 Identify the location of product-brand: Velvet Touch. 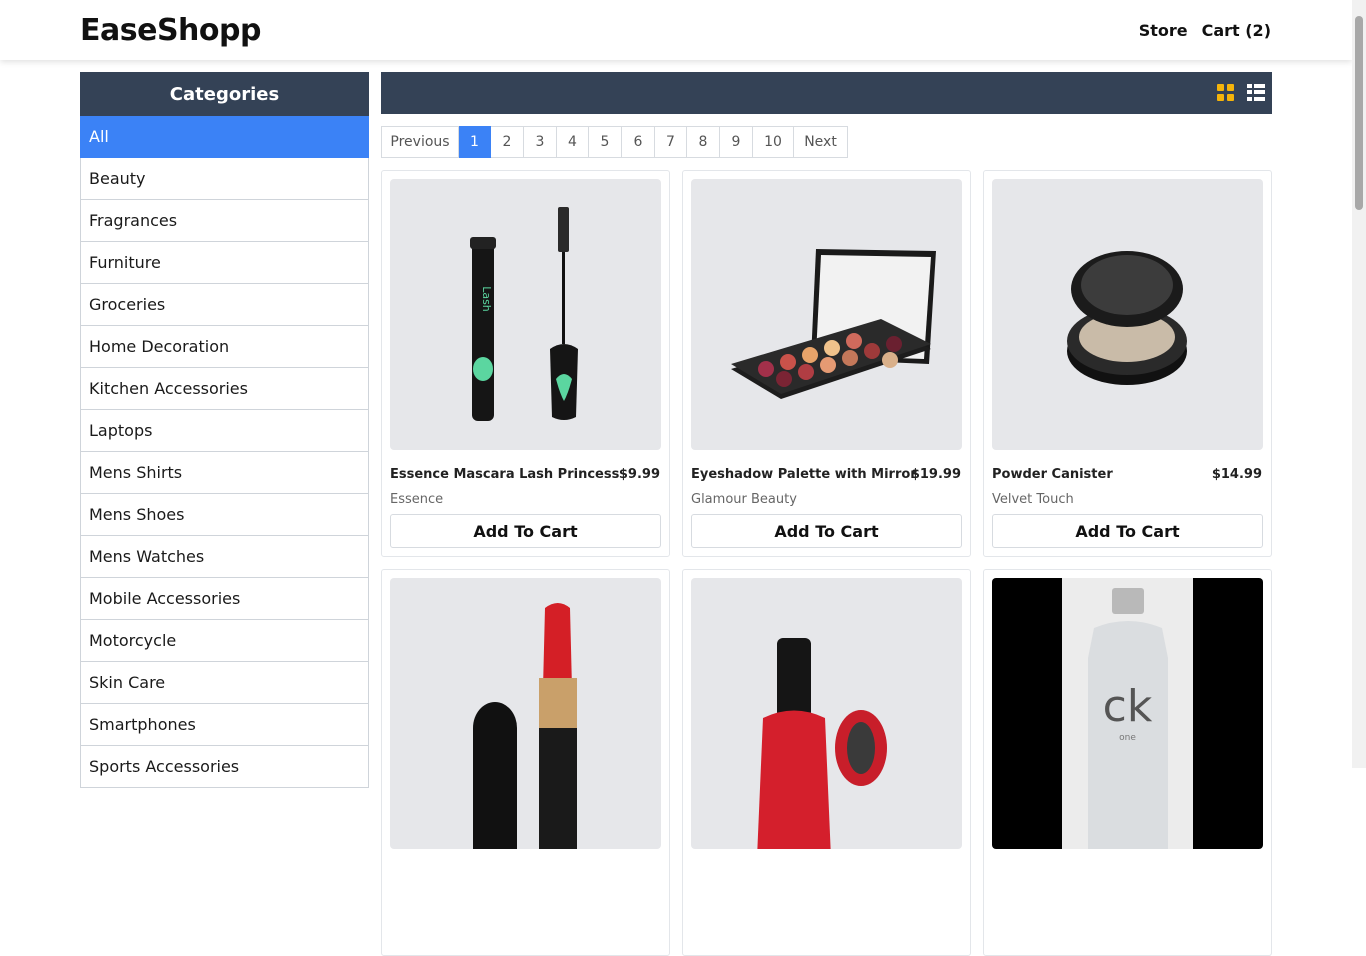
(1033, 499).